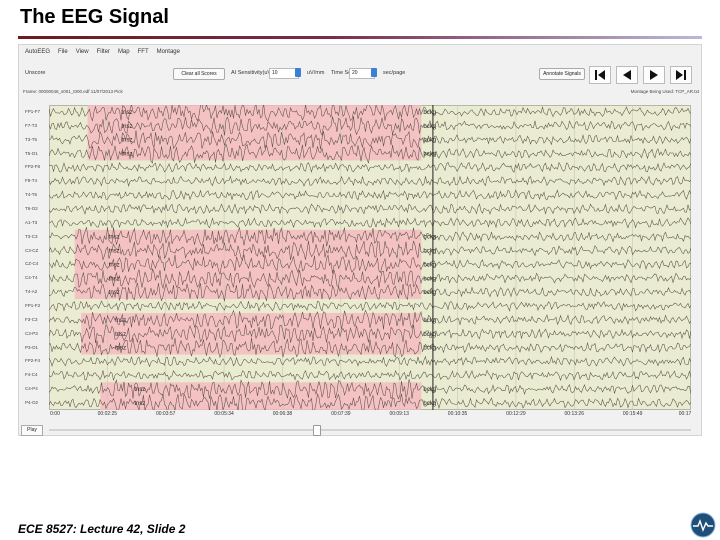  What do you see at coordinates (31, 222) in the screenshot?
I see `channel-label: A1-T3` at bounding box center [31, 222].